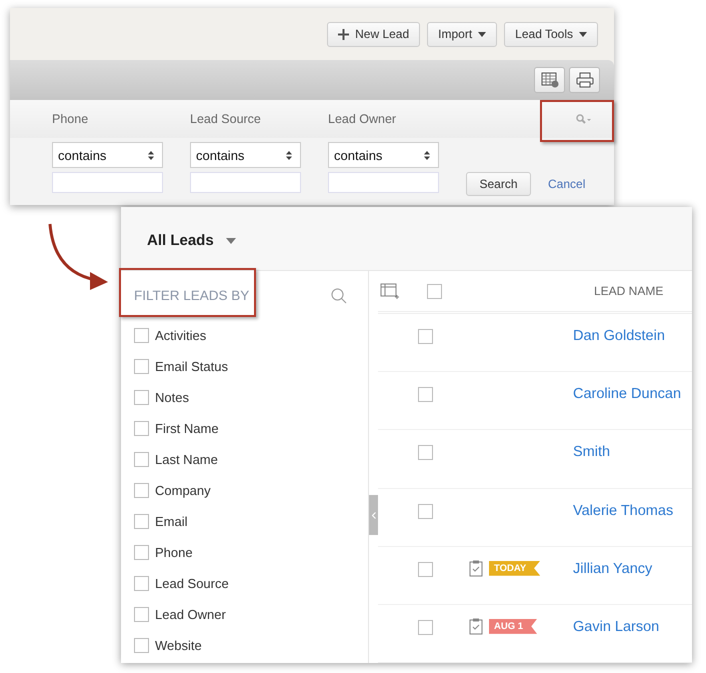 The height and width of the screenshot is (673, 706). What do you see at coordinates (628, 336) in the screenshot?
I see `lead-name-link: Dan Goldstein` at bounding box center [628, 336].